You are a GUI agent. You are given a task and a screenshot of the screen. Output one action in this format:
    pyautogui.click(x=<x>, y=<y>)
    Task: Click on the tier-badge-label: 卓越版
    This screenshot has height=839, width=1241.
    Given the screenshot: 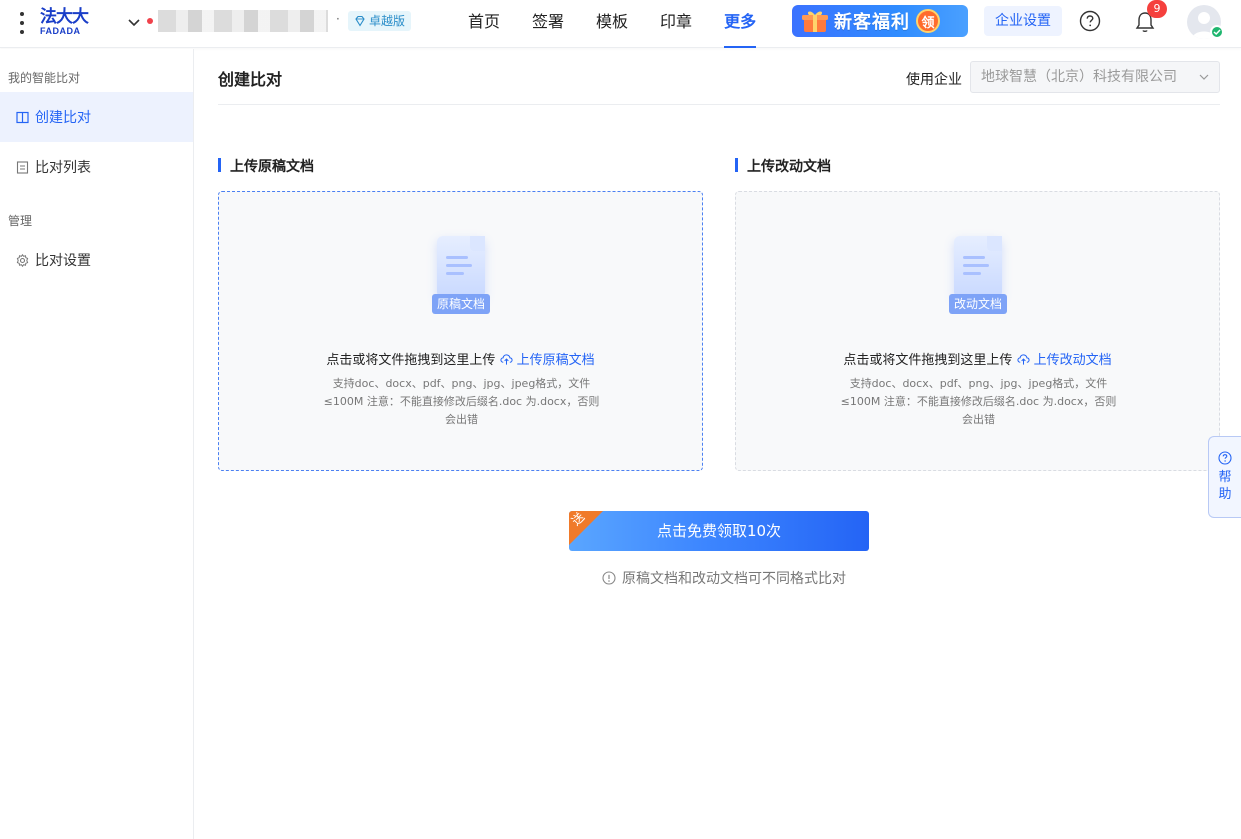 What is the action you would take?
    pyautogui.click(x=387, y=21)
    